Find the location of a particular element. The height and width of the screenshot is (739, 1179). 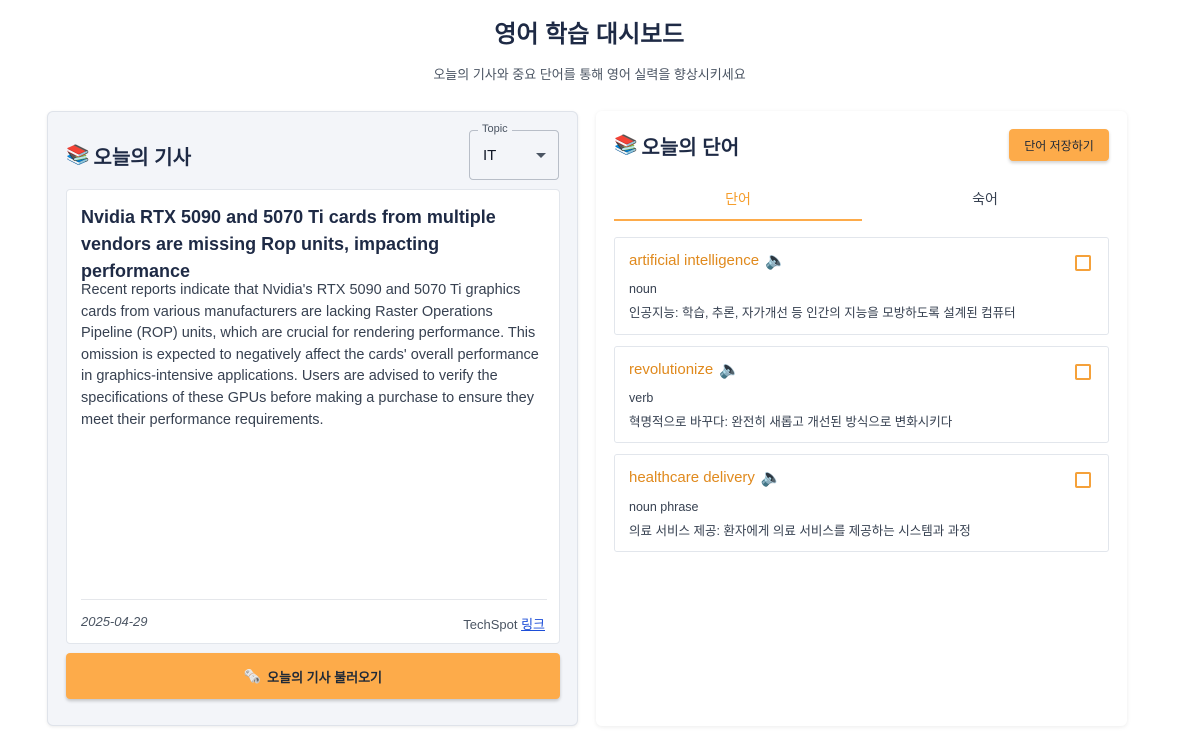

topic-select: Topic IT is located at coordinates (514, 151).